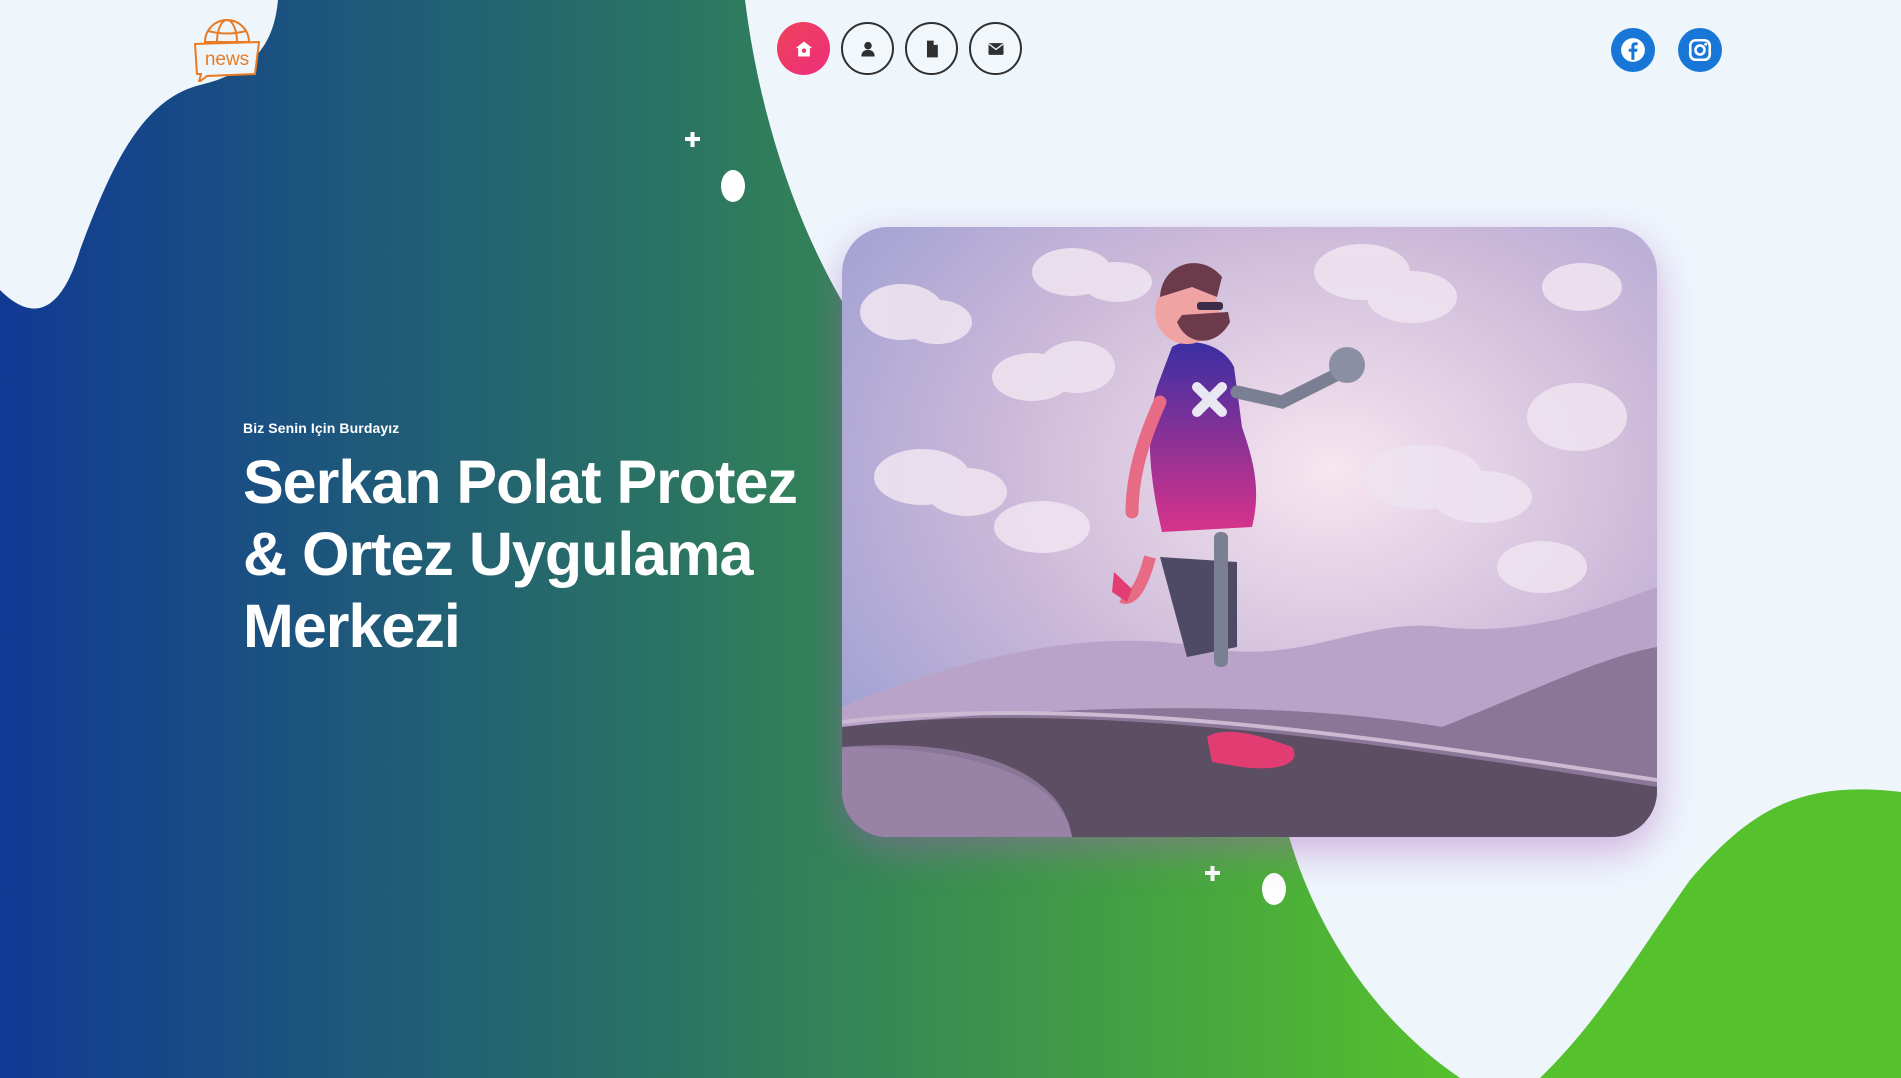 This screenshot has height=1078, width=1901. I want to click on instagram-icon, so click(1700, 50).